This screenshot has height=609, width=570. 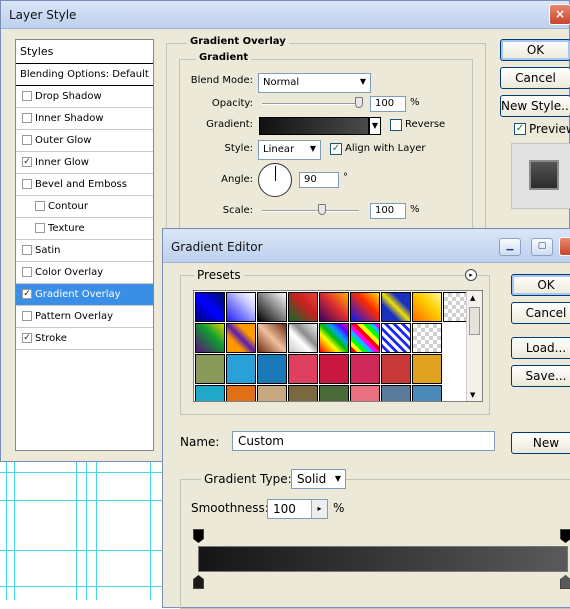 What do you see at coordinates (289, 150) in the screenshot?
I see `style-select: Linear ▼` at bounding box center [289, 150].